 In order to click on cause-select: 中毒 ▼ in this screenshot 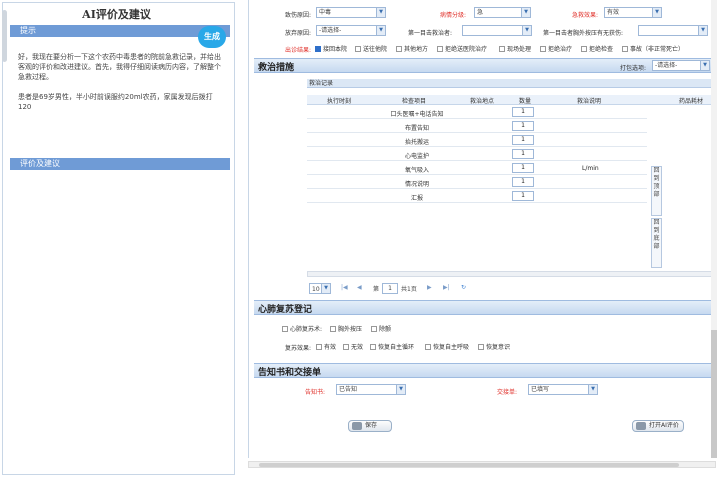, I will do `click(351, 12)`.